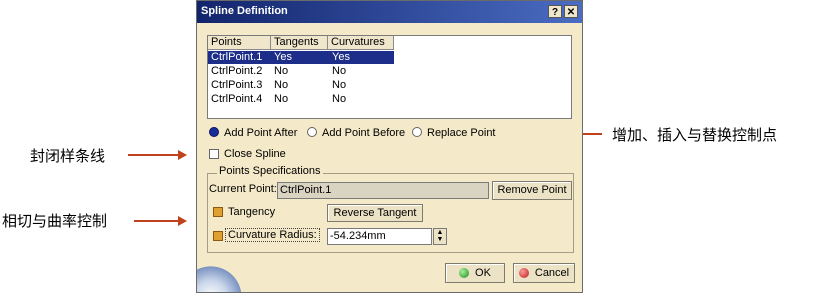  What do you see at coordinates (301, 71) in the screenshot?
I see `table-row: CtrlPoint.2 No No` at bounding box center [301, 71].